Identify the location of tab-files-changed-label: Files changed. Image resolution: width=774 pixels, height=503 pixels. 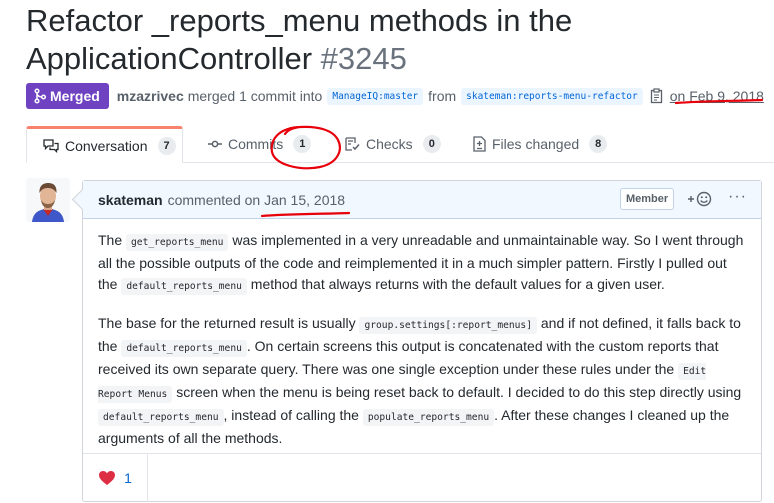
(536, 144).